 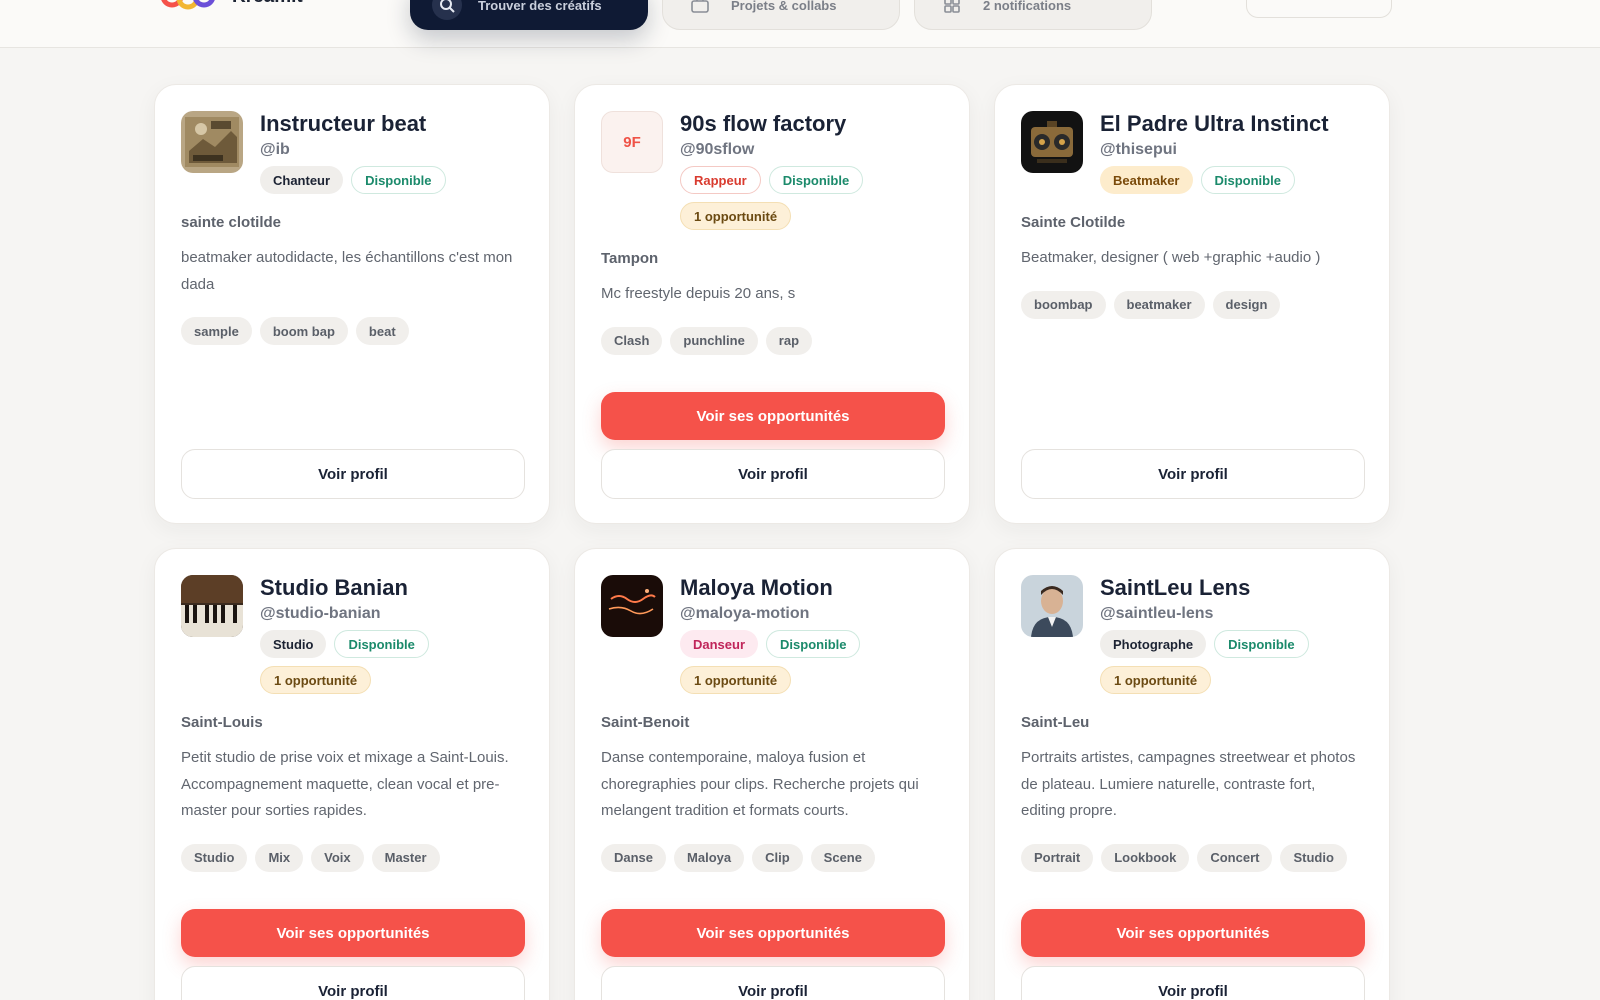 I want to click on brand-name: Kreamit, so click(x=267, y=4).